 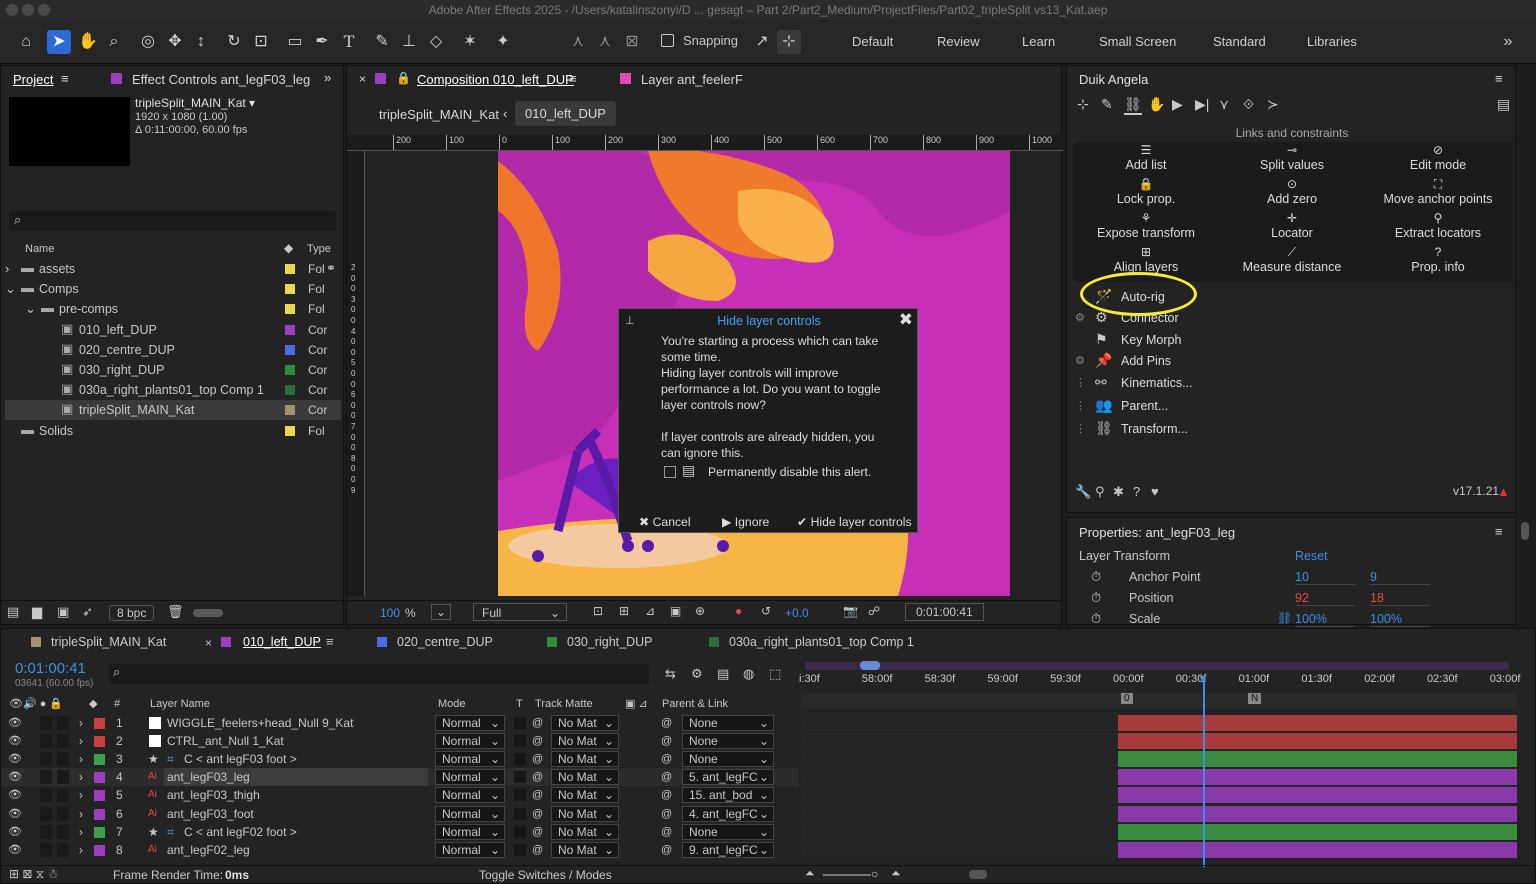 What do you see at coordinates (63, 612) in the screenshot?
I see `new-comp-icon: ▣` at bounding box center [63, 612].